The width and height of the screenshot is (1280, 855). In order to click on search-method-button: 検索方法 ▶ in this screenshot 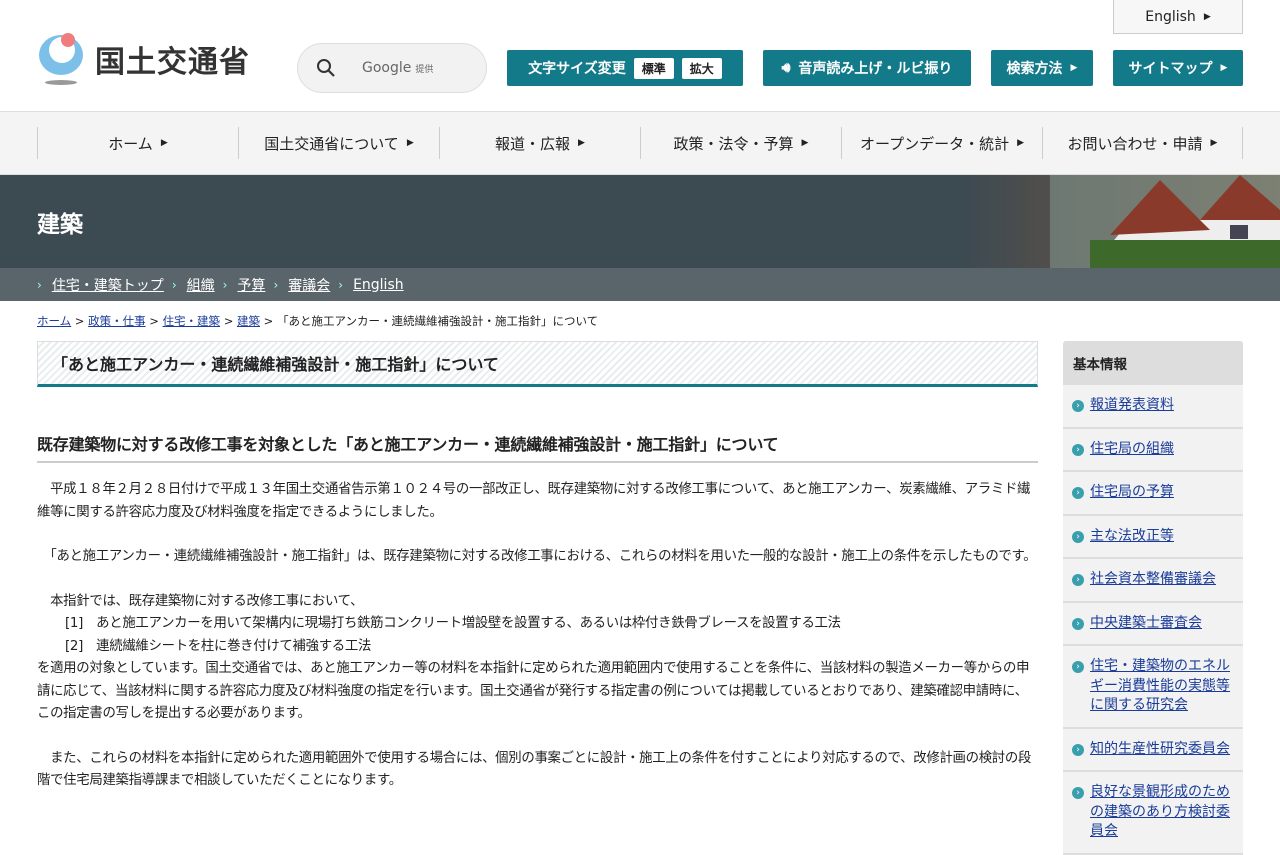, I will do `click(1042, 68)`.